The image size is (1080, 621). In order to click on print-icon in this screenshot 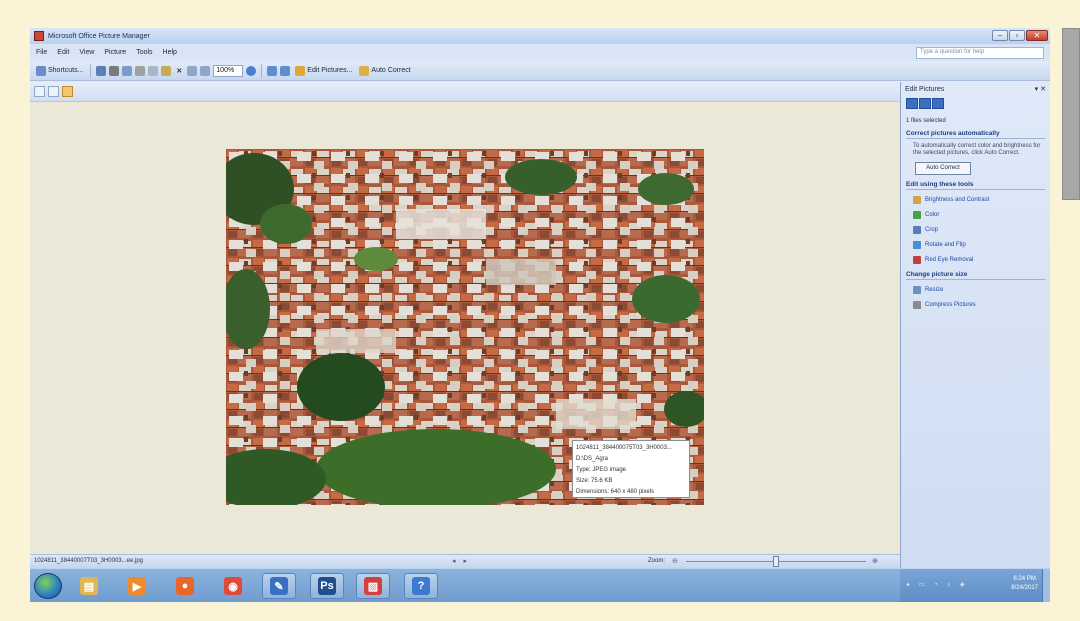, I will do `click(114, 70)`.